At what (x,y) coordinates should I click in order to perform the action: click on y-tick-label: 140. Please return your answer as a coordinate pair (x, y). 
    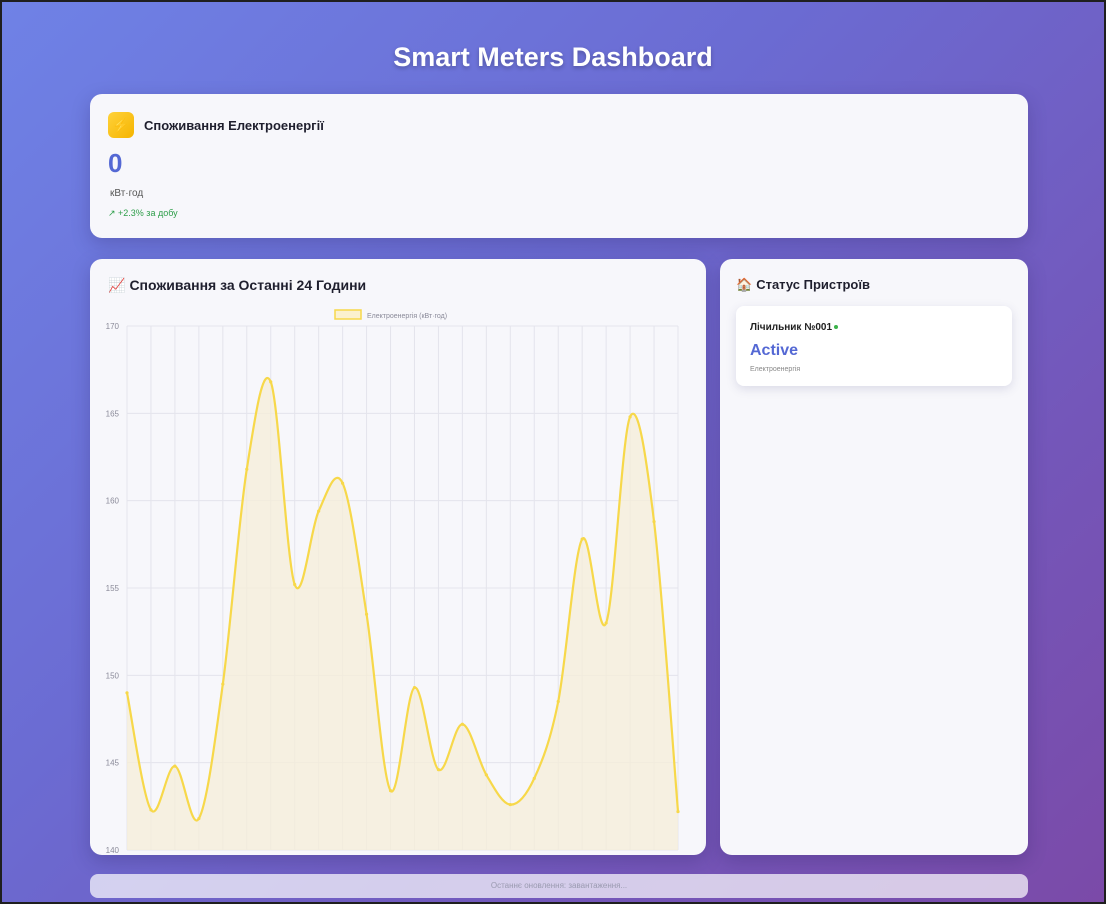
    Looking at the image, I should click on (113, 850).